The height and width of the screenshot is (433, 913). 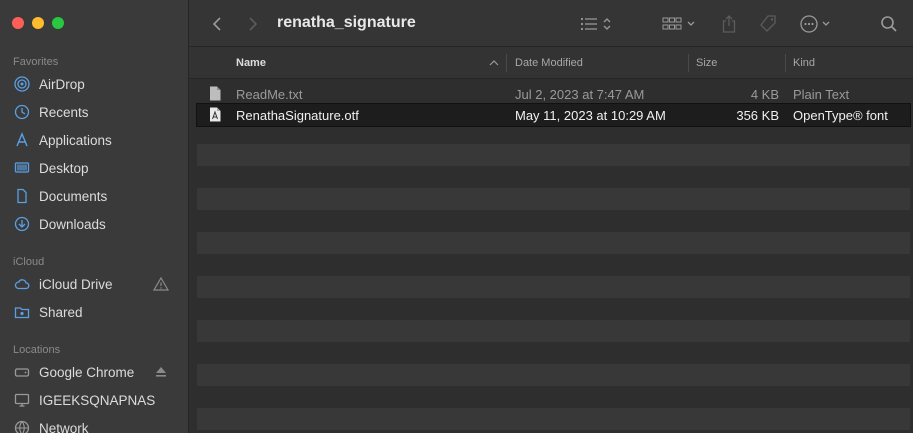 What do you see at coordinates (36, 62) in the screenshot?
I see `section-title-favorites: Favorites` at bounding box center [36, 62].